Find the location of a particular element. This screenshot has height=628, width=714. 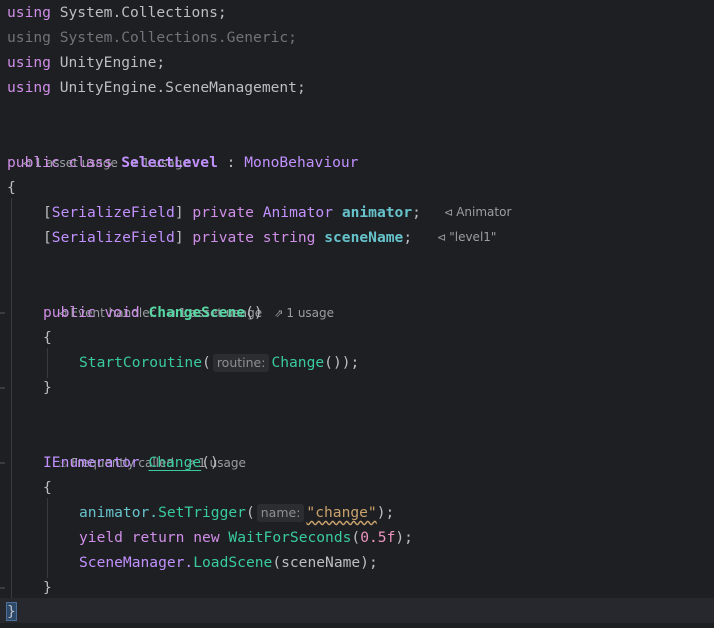

type-name: SceneManager. is located at coordinates (136, 562).